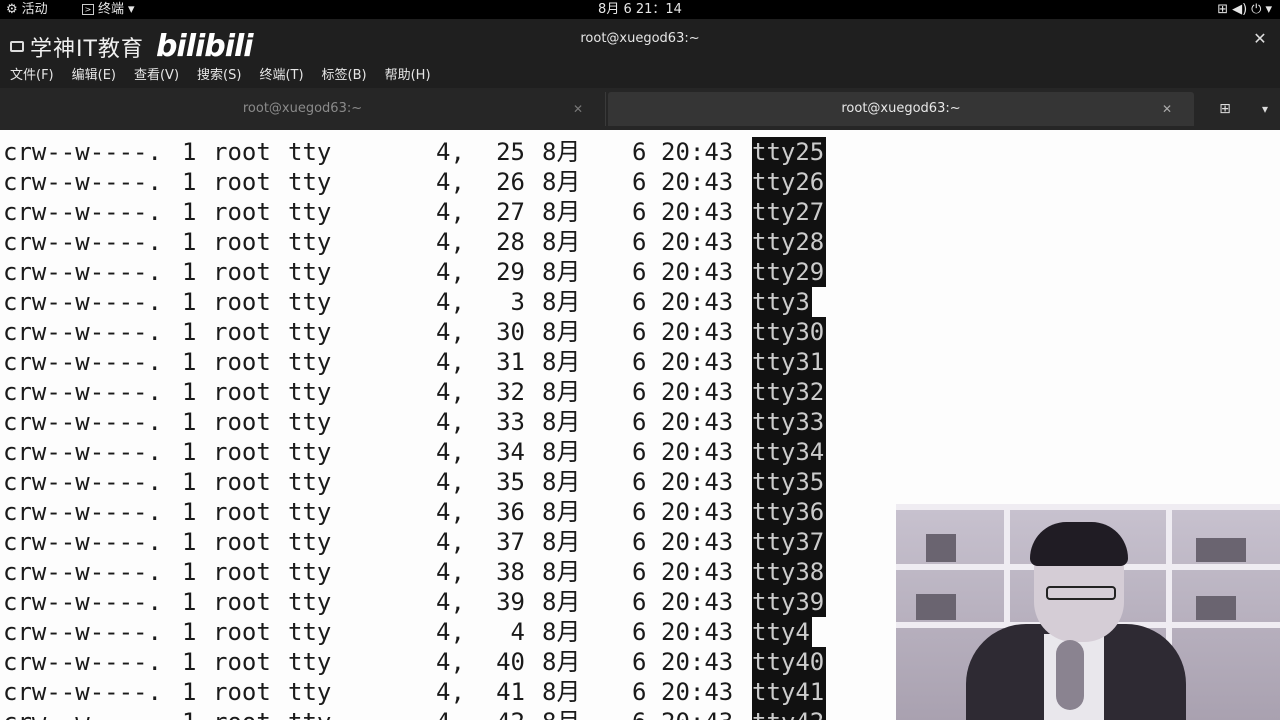 The width and height of the screenshot is (1280, 720). Describe the element at coordinates (782, 632) in the screenshot. I see `cell-name: tty4` at that location.